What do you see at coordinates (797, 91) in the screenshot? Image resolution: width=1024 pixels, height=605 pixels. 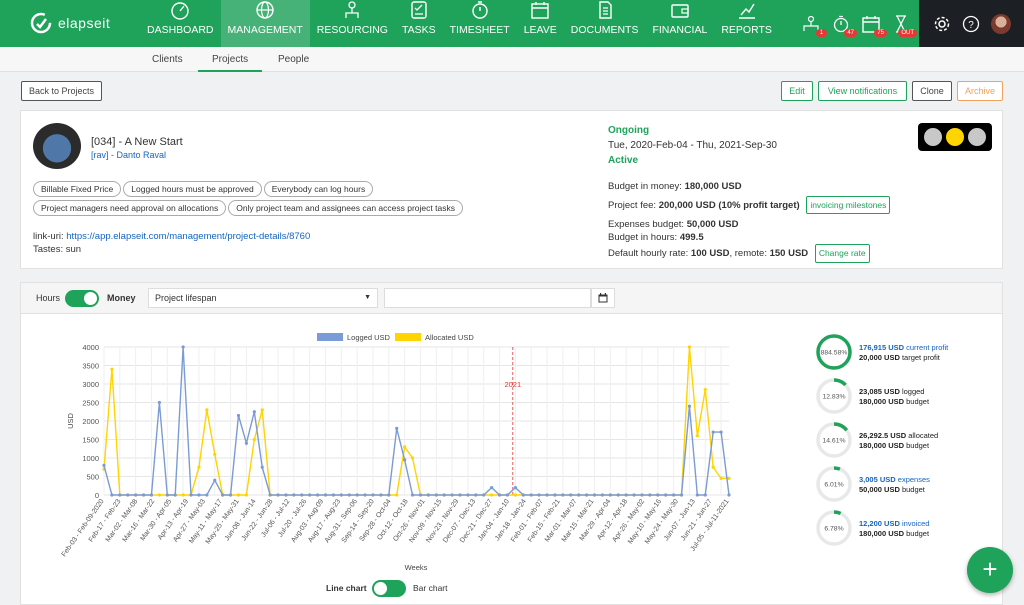 I see `edit-button: Edit` at bounding box center [797, 91].